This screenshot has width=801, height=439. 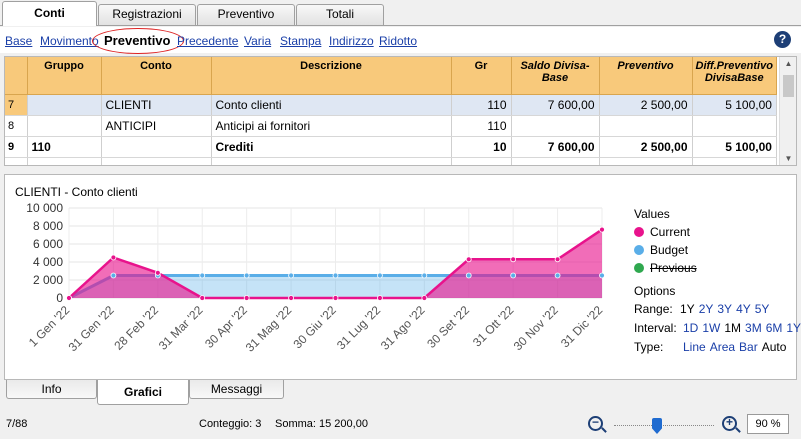 I want to click on y-tick-label: 10 000, so click(x=44, y=208).